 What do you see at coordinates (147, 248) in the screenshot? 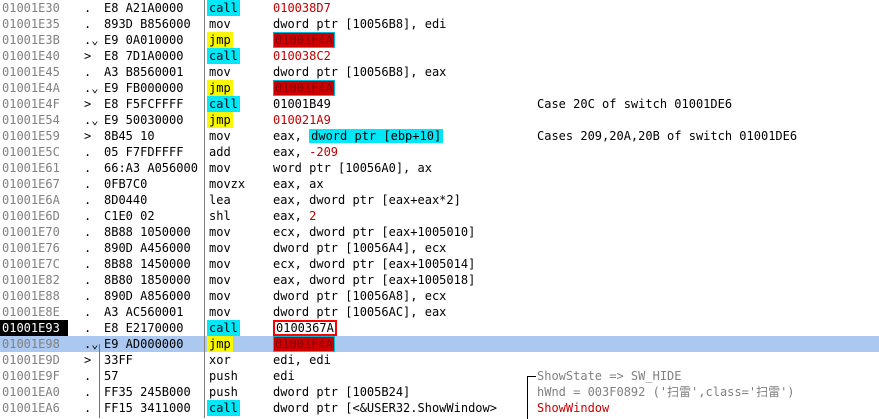
I see `hex-bytes: 890D A456000` at bounding box center [147, 248].